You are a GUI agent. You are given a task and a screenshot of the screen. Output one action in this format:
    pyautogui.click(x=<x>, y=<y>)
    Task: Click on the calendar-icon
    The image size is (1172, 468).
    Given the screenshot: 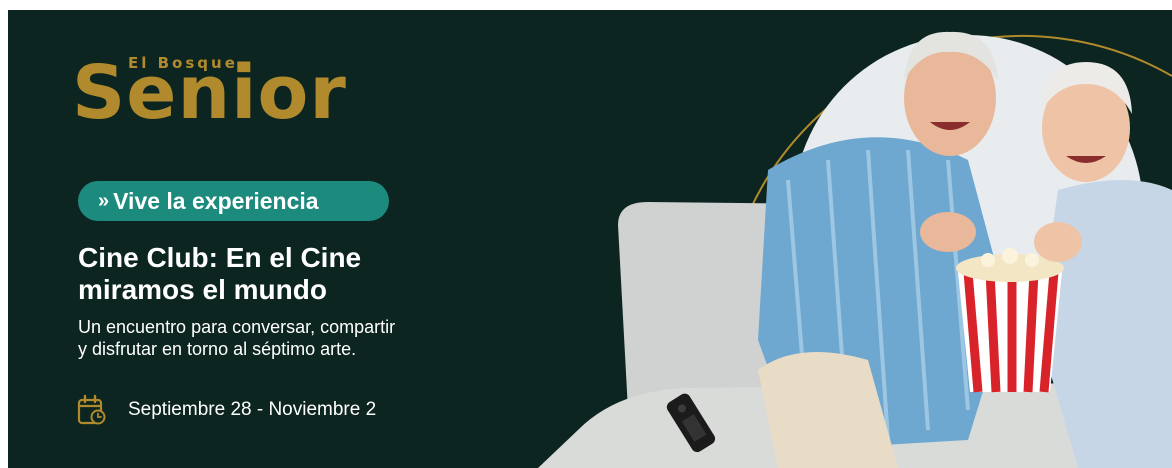 What is the action you would take?
    pyautogui.click(x=91, y=409)
    